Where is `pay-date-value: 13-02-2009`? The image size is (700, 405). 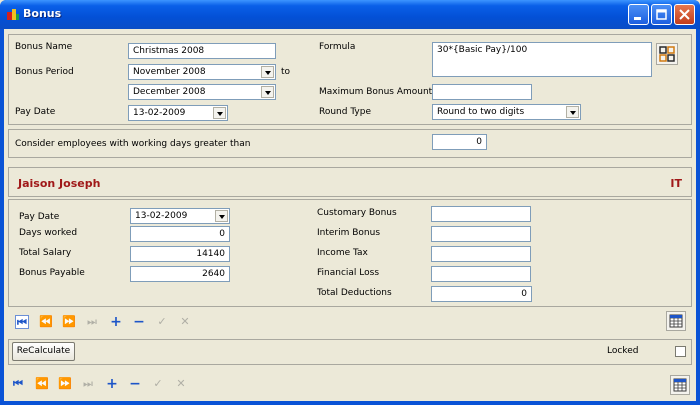 pay-date-value: 13-02-2009 is located at coordinates (159, 113).